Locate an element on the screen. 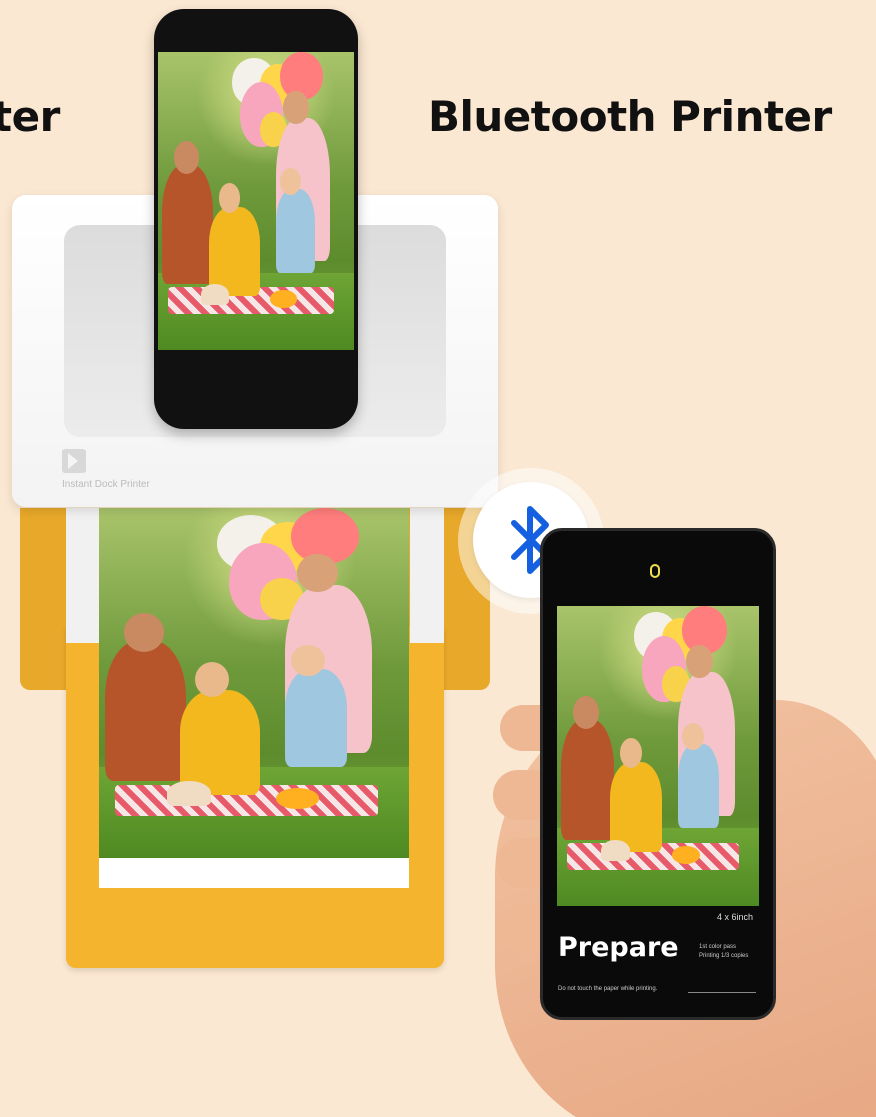  print-status: 1st color pass Printing 1/3 copies is located at coordinates (731, 952).